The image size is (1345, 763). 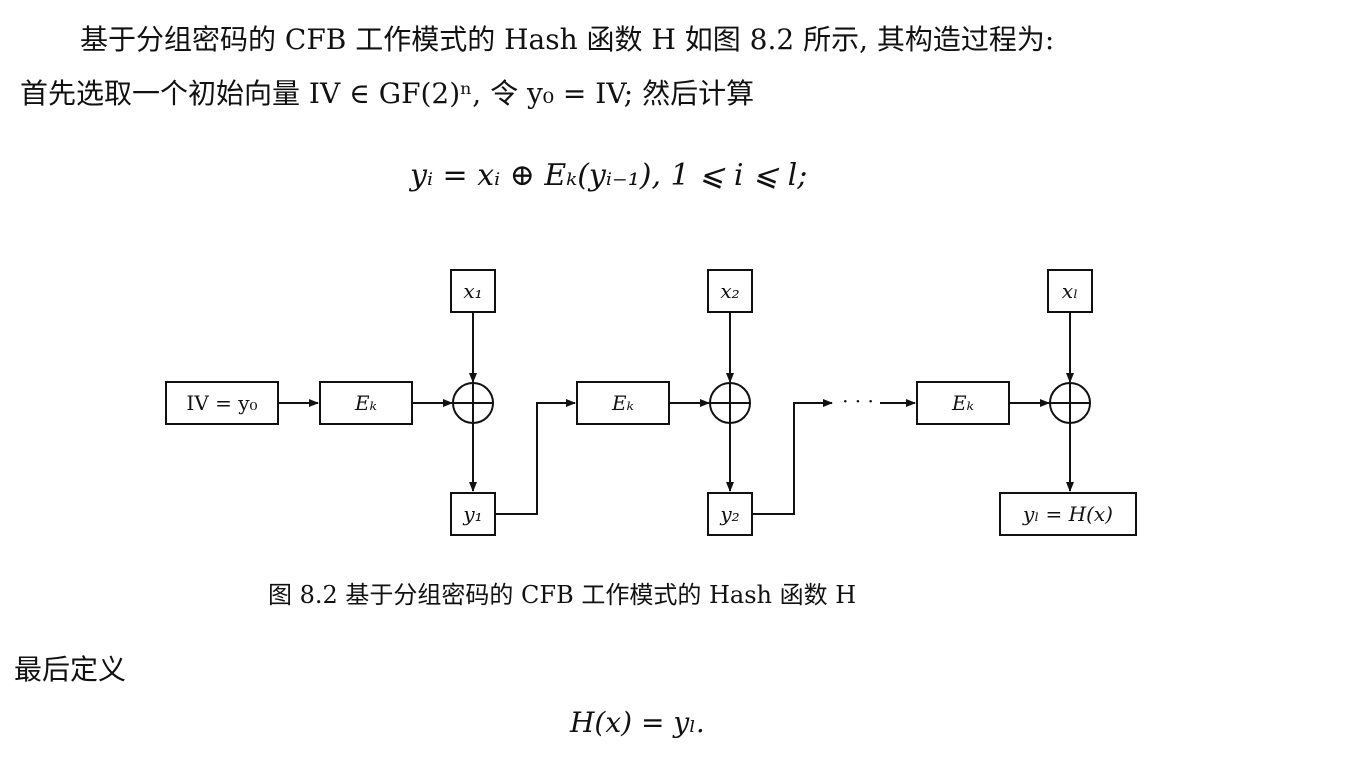 What do you see at coordinates (858, 401) in the screenshot?
I see `ellipsis: · · ·` at bounding box center [858, 401].